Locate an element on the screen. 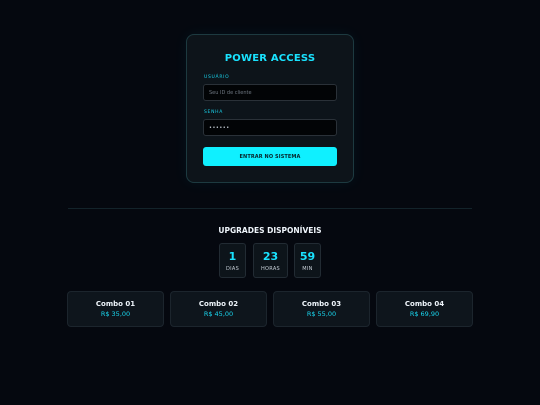  timer-hours-unit: HORAS is located at coordinates (270, 269).